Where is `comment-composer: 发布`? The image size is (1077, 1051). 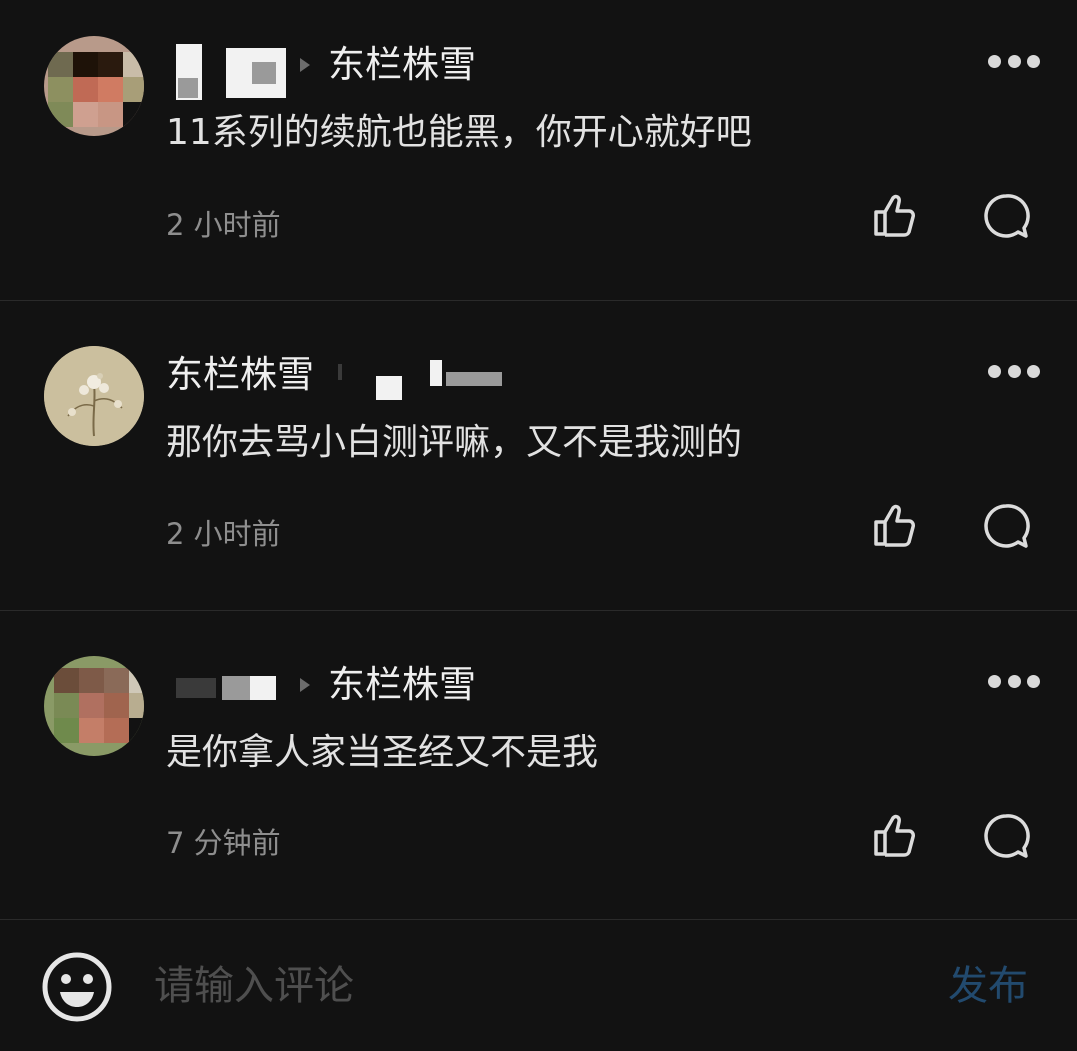
comment-composer: 发布 is located at coordinates (538, 985).